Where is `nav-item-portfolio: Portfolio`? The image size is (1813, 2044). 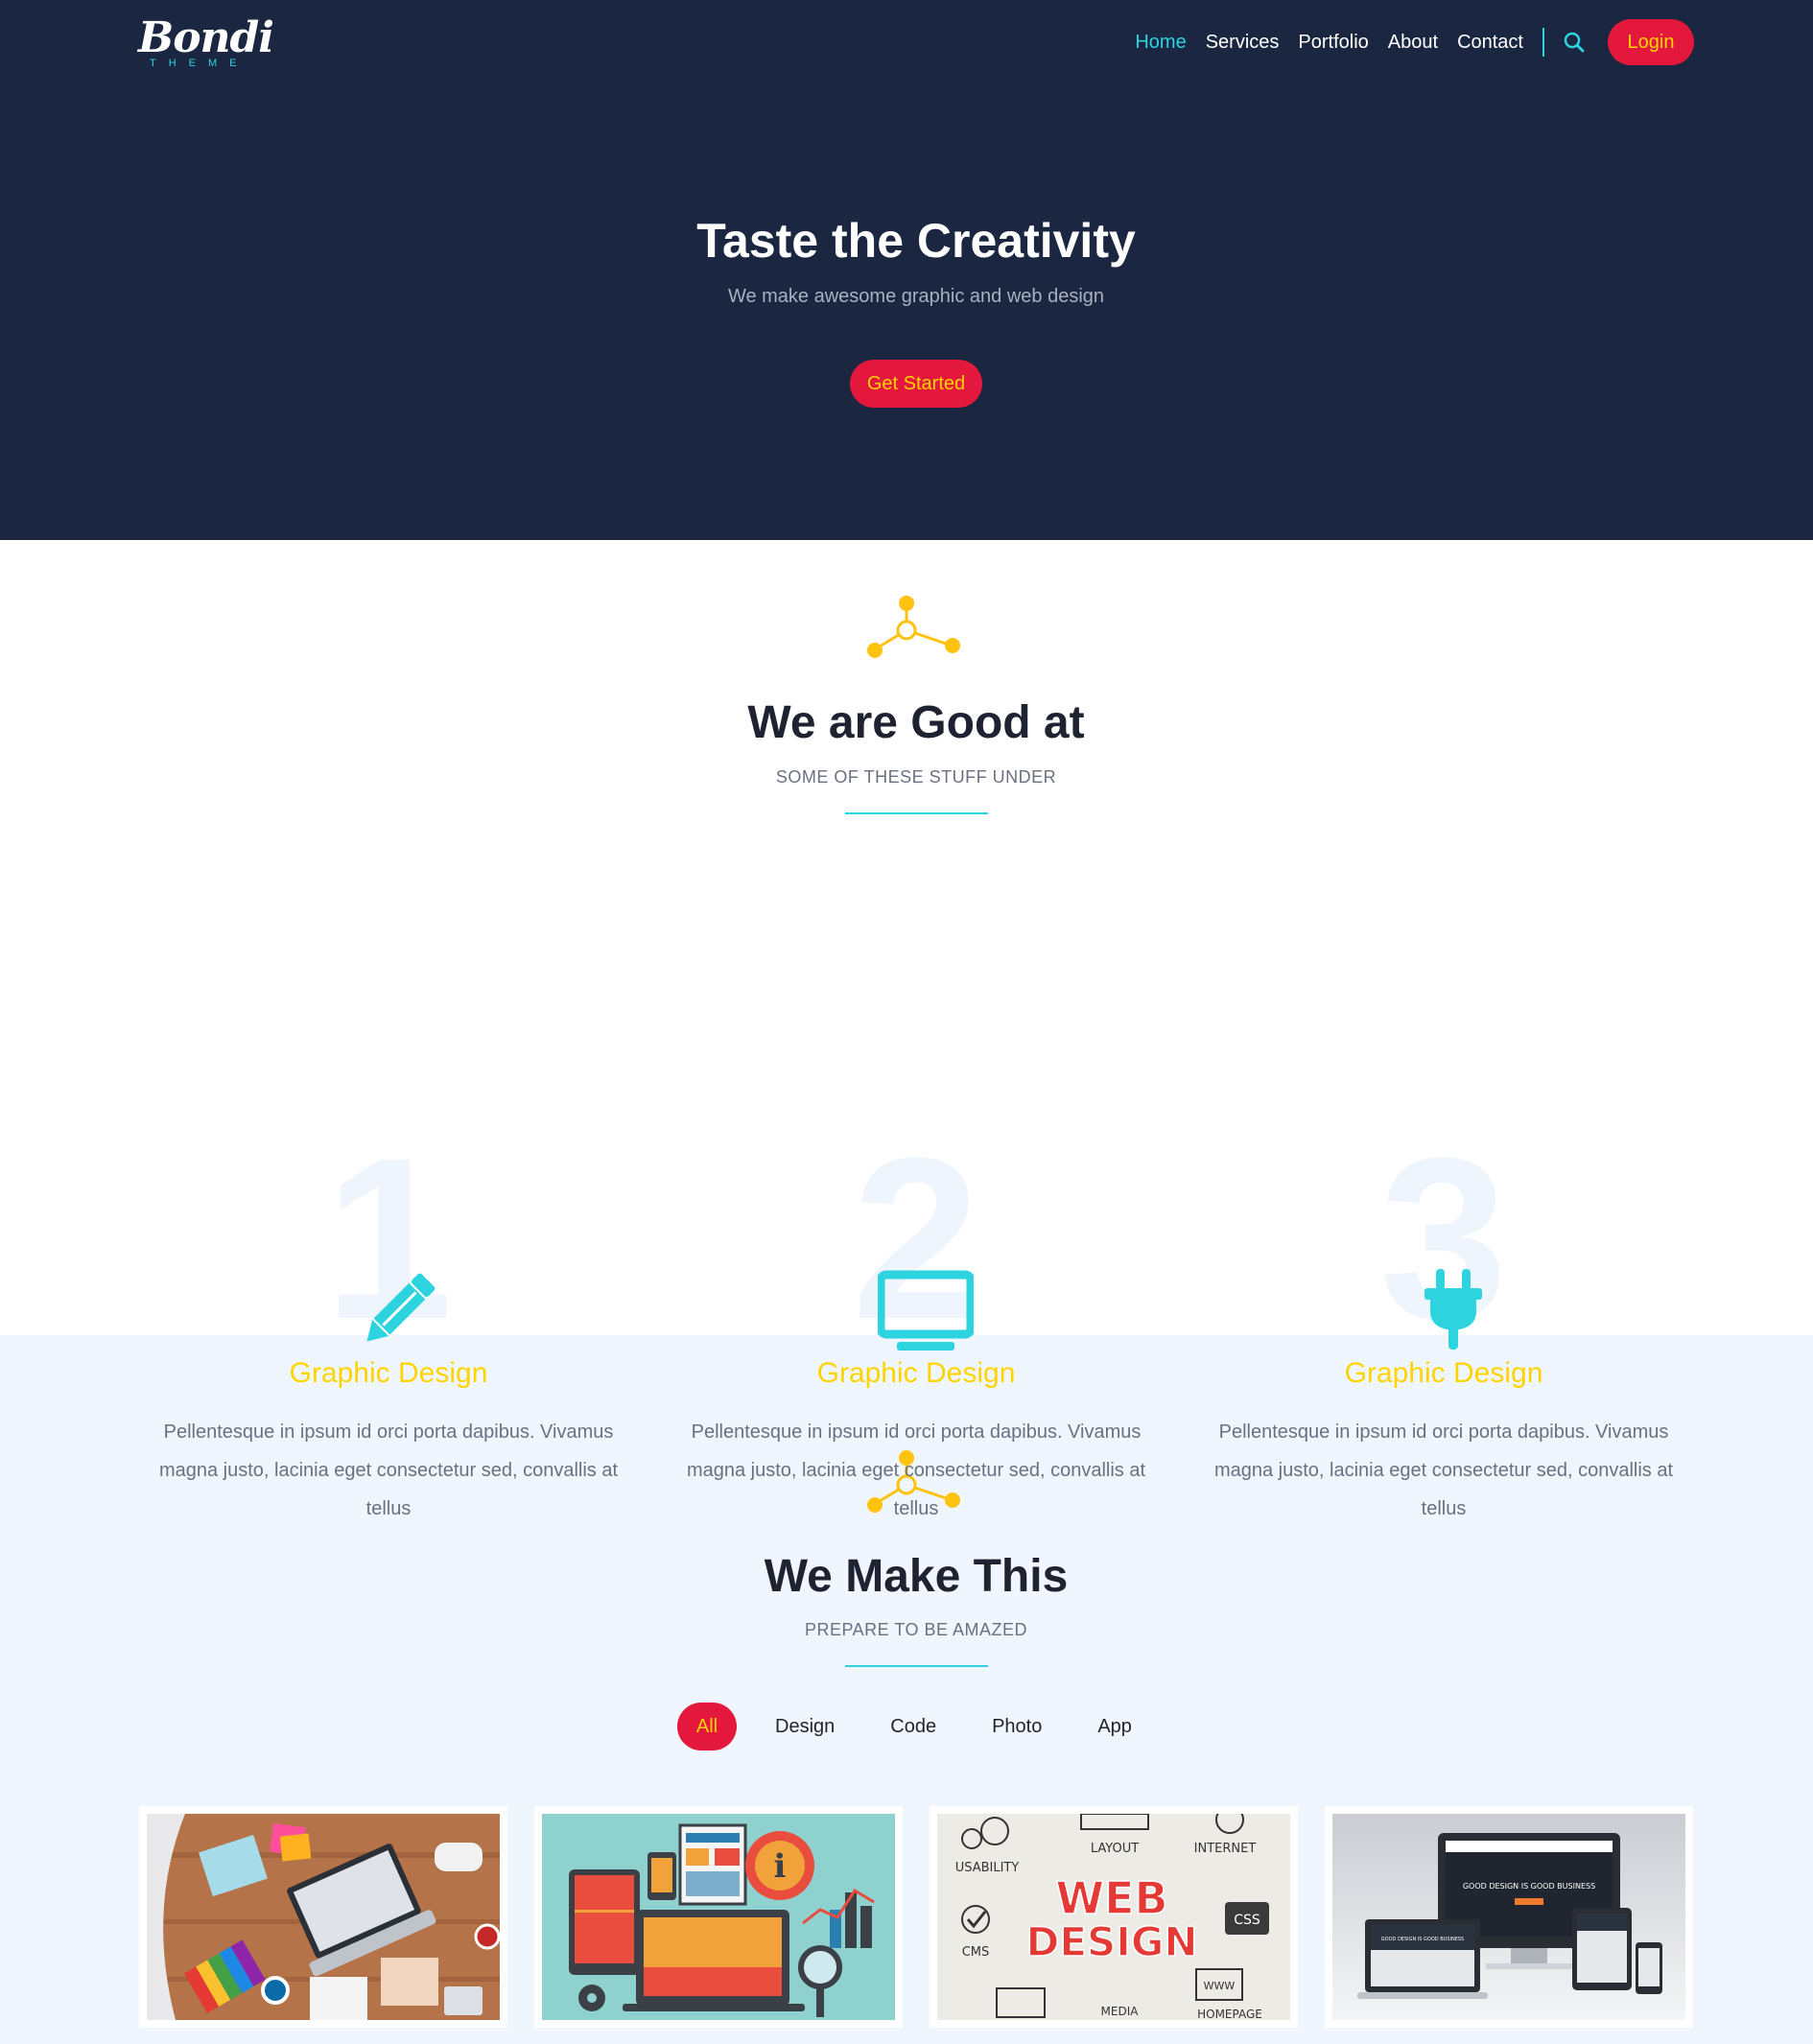 nav-item-portfolio: Portfolio is located at coordinates (1333, 43).